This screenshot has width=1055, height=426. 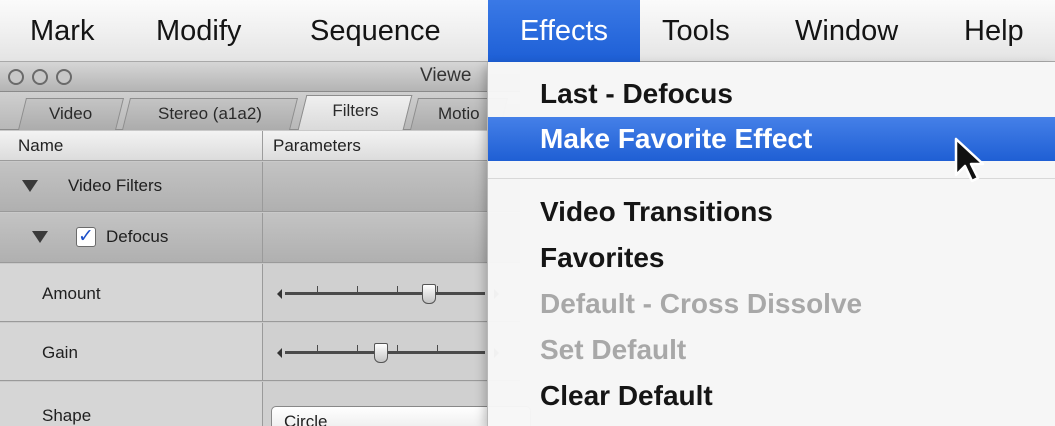 I want to click on column-divider, so click(x=262, y=146).